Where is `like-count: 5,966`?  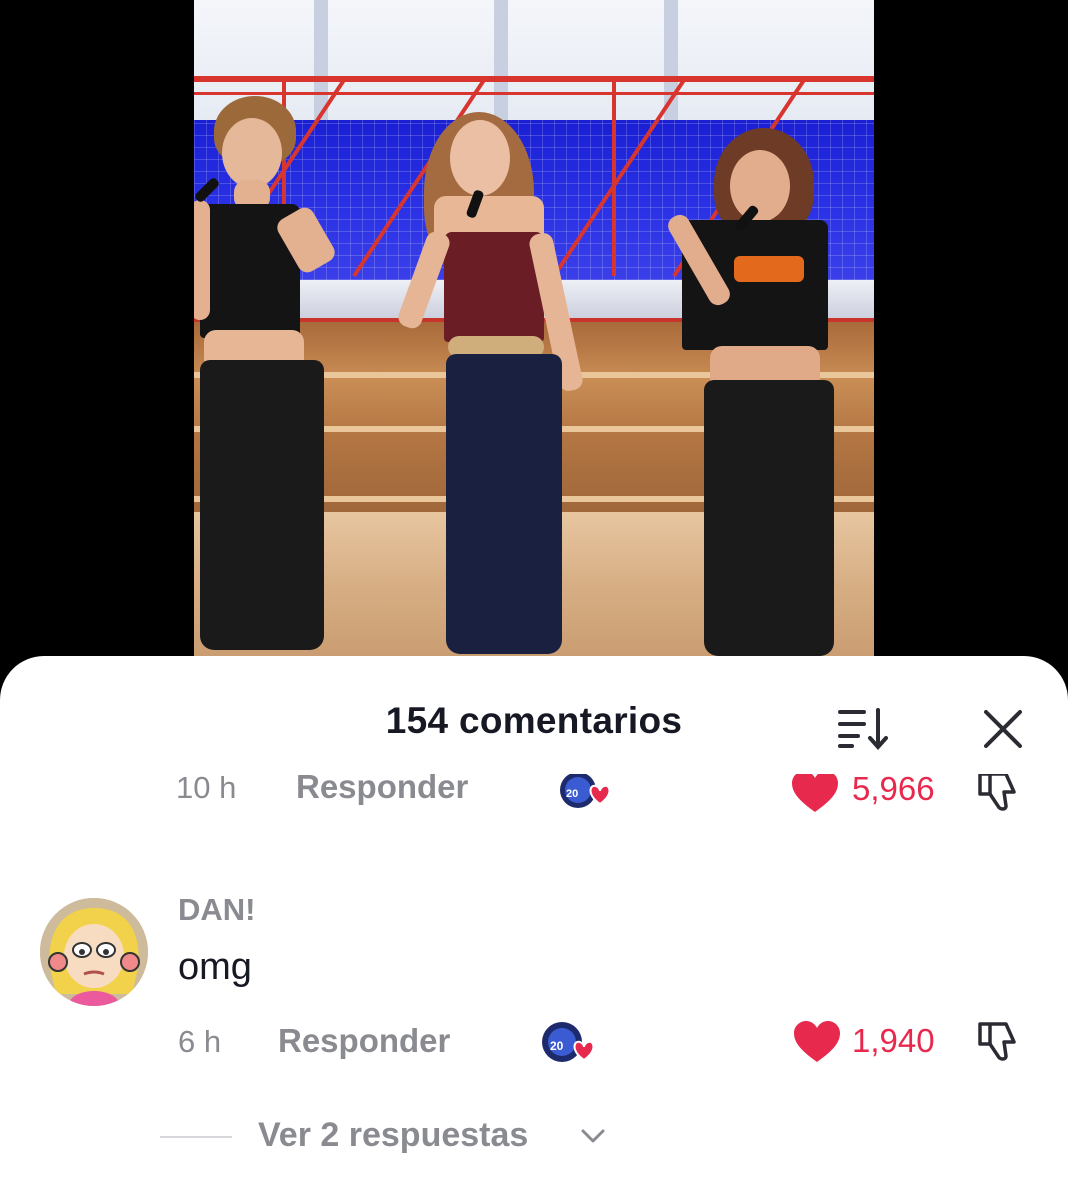
like-count: 5,966 is located at coordinates (893, 790).